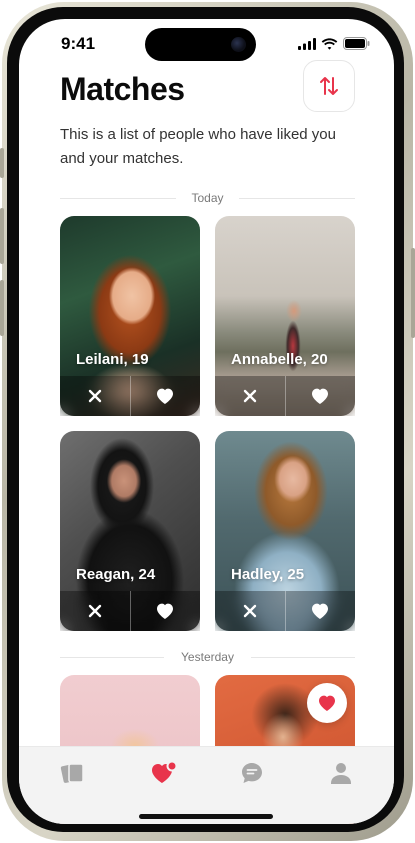 This screenshot has width=415, height=843. What do you see at coordinates (207, 657) in the screenshot?
I see `section-divider-yesterday: Yesterday` at bounding box center [207, 657].